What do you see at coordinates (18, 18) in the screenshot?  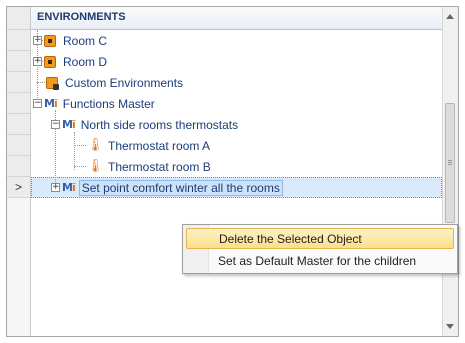 I see `row-header-corner` at bounding box center [18, 18].